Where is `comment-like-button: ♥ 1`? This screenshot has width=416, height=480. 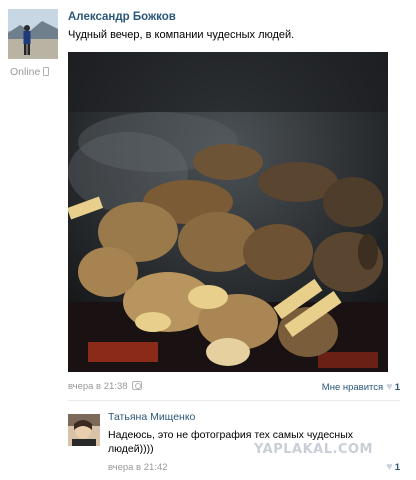
comment-like-button: ♥ 1 is located at coordinates (393, 467).